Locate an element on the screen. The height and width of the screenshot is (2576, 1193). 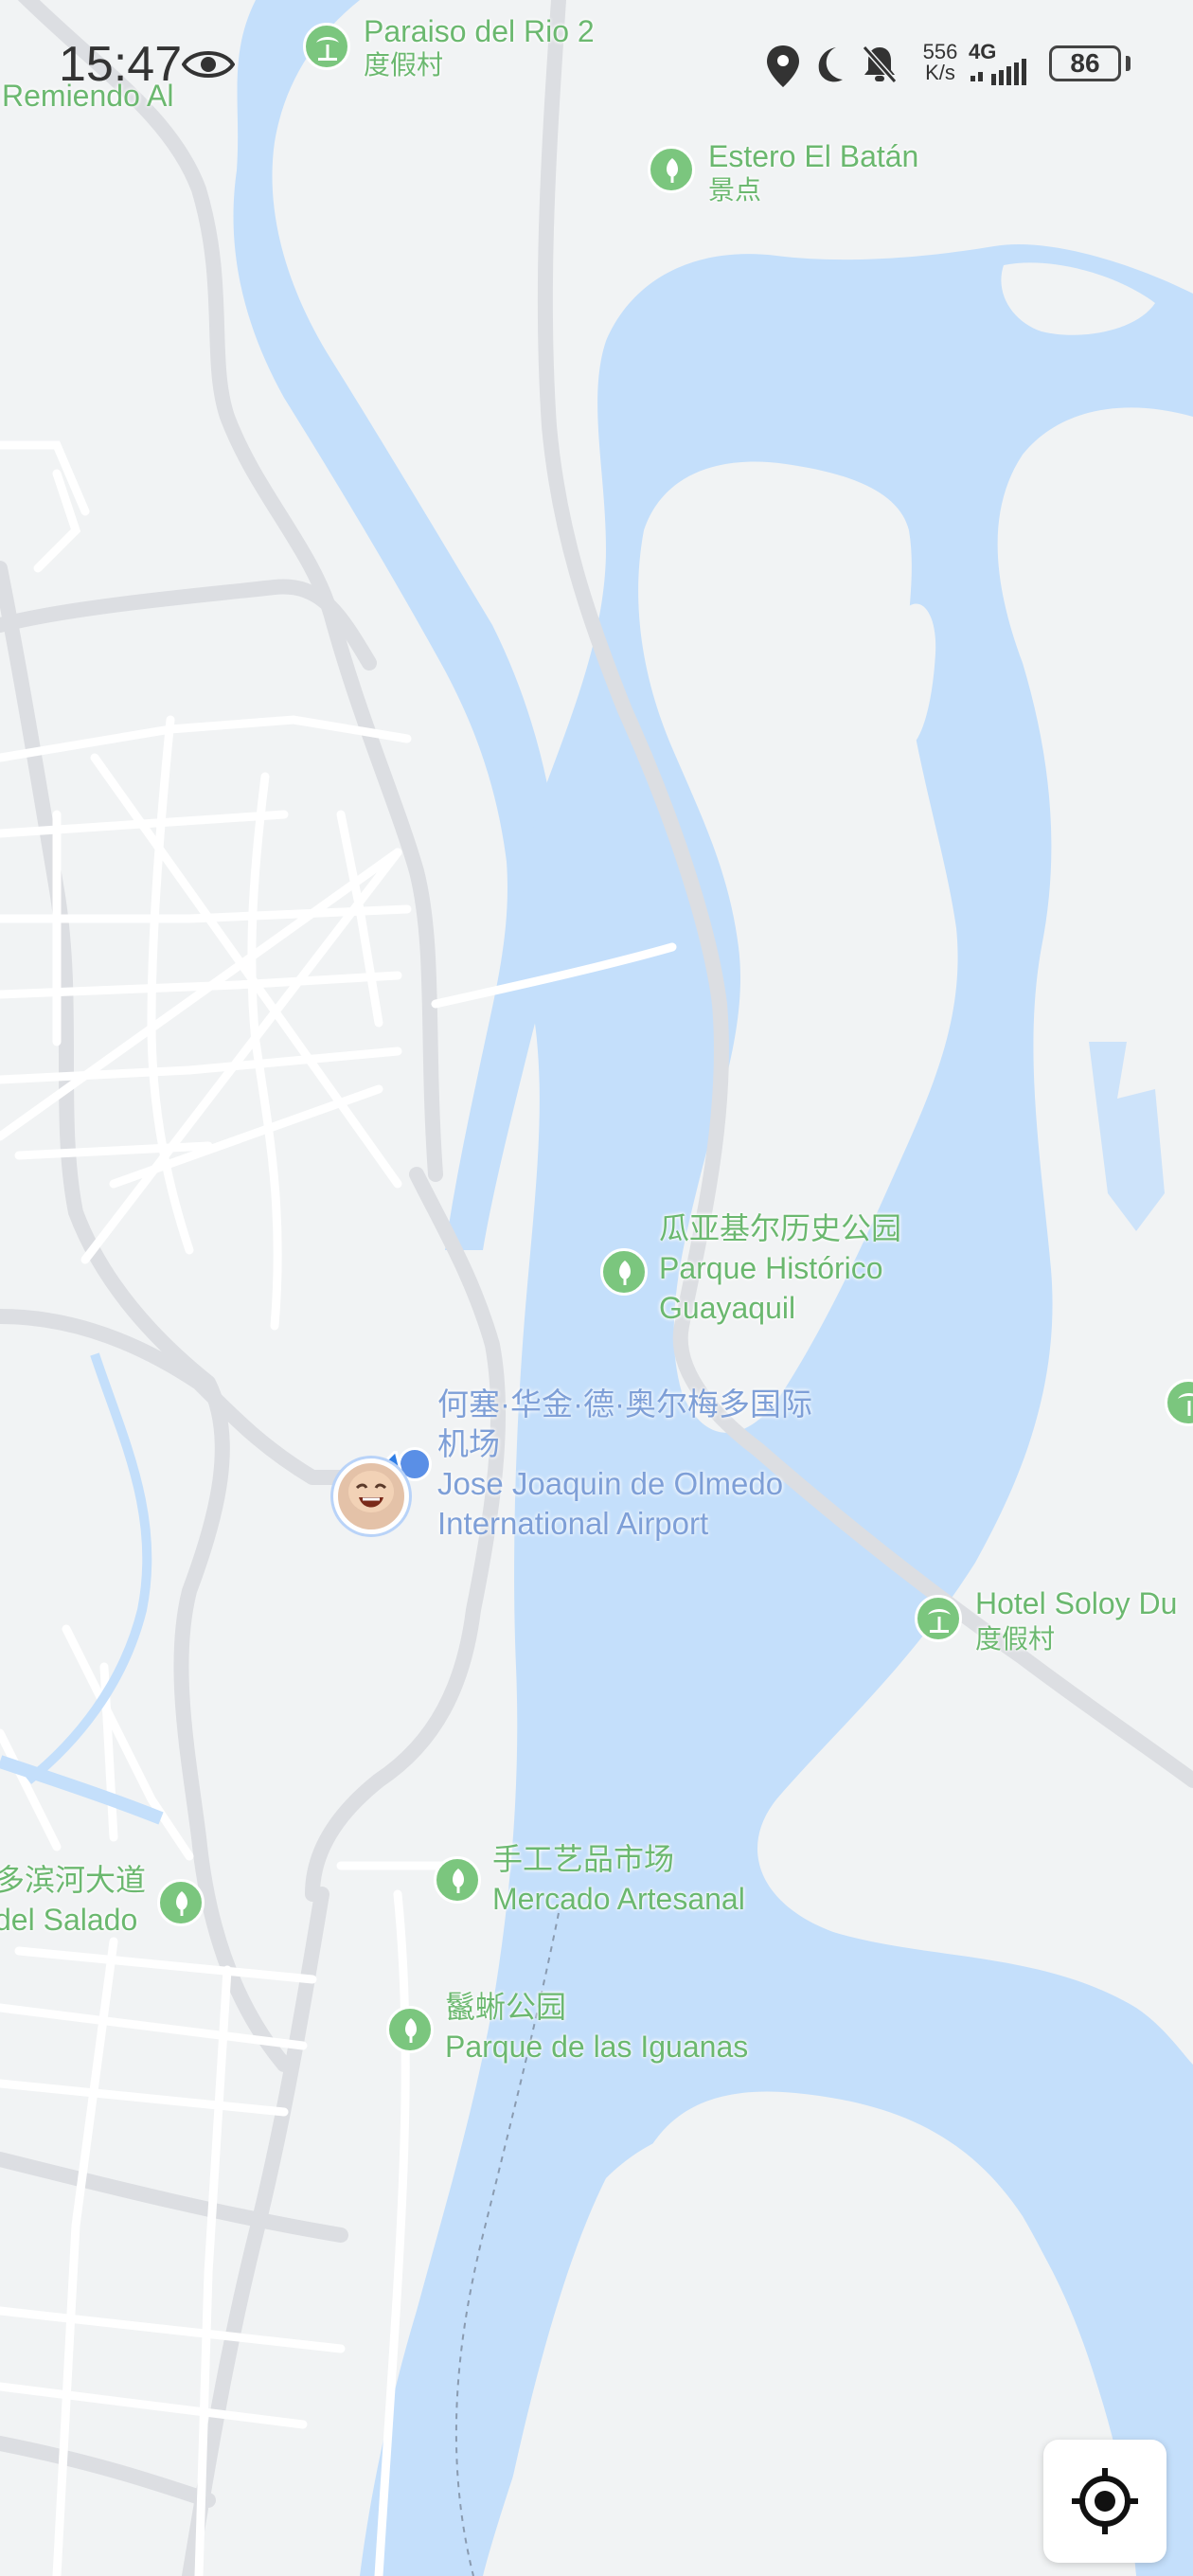
poi-name-line2: Mercado Artesanal is located at coordinates (618, 1899).